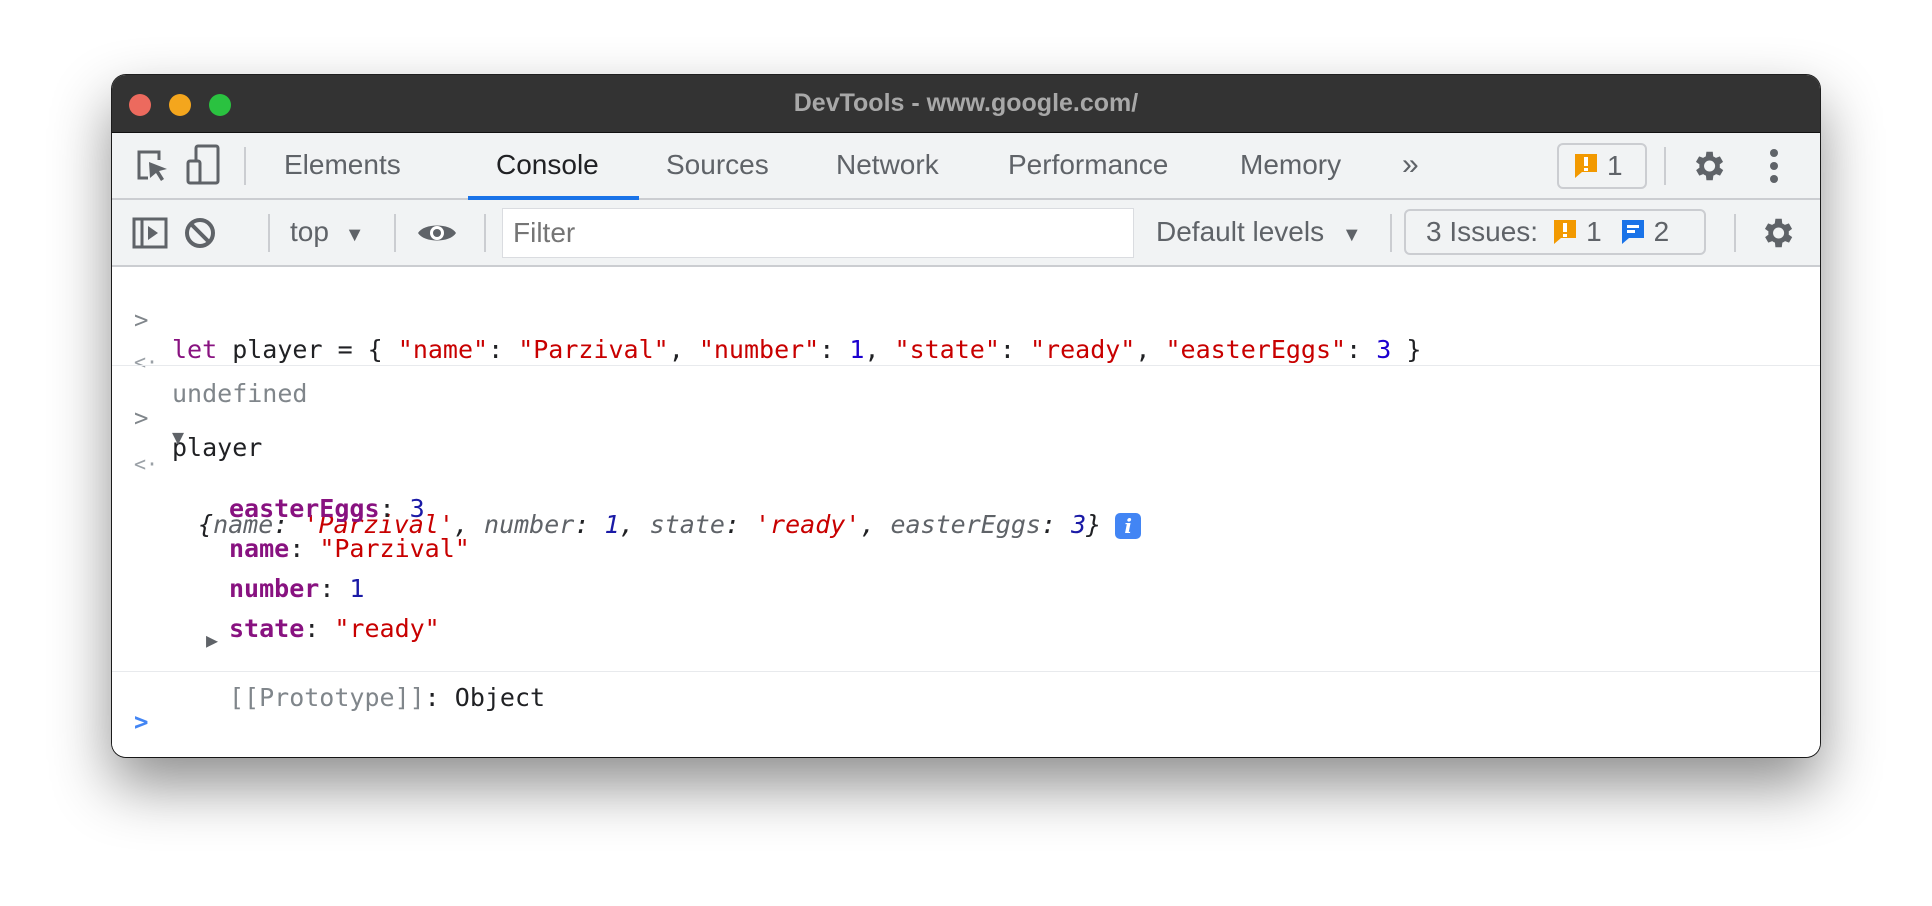 This screenshot has height=906, width=1932. I want to click on context-selector-value: top, so click(309, 231).